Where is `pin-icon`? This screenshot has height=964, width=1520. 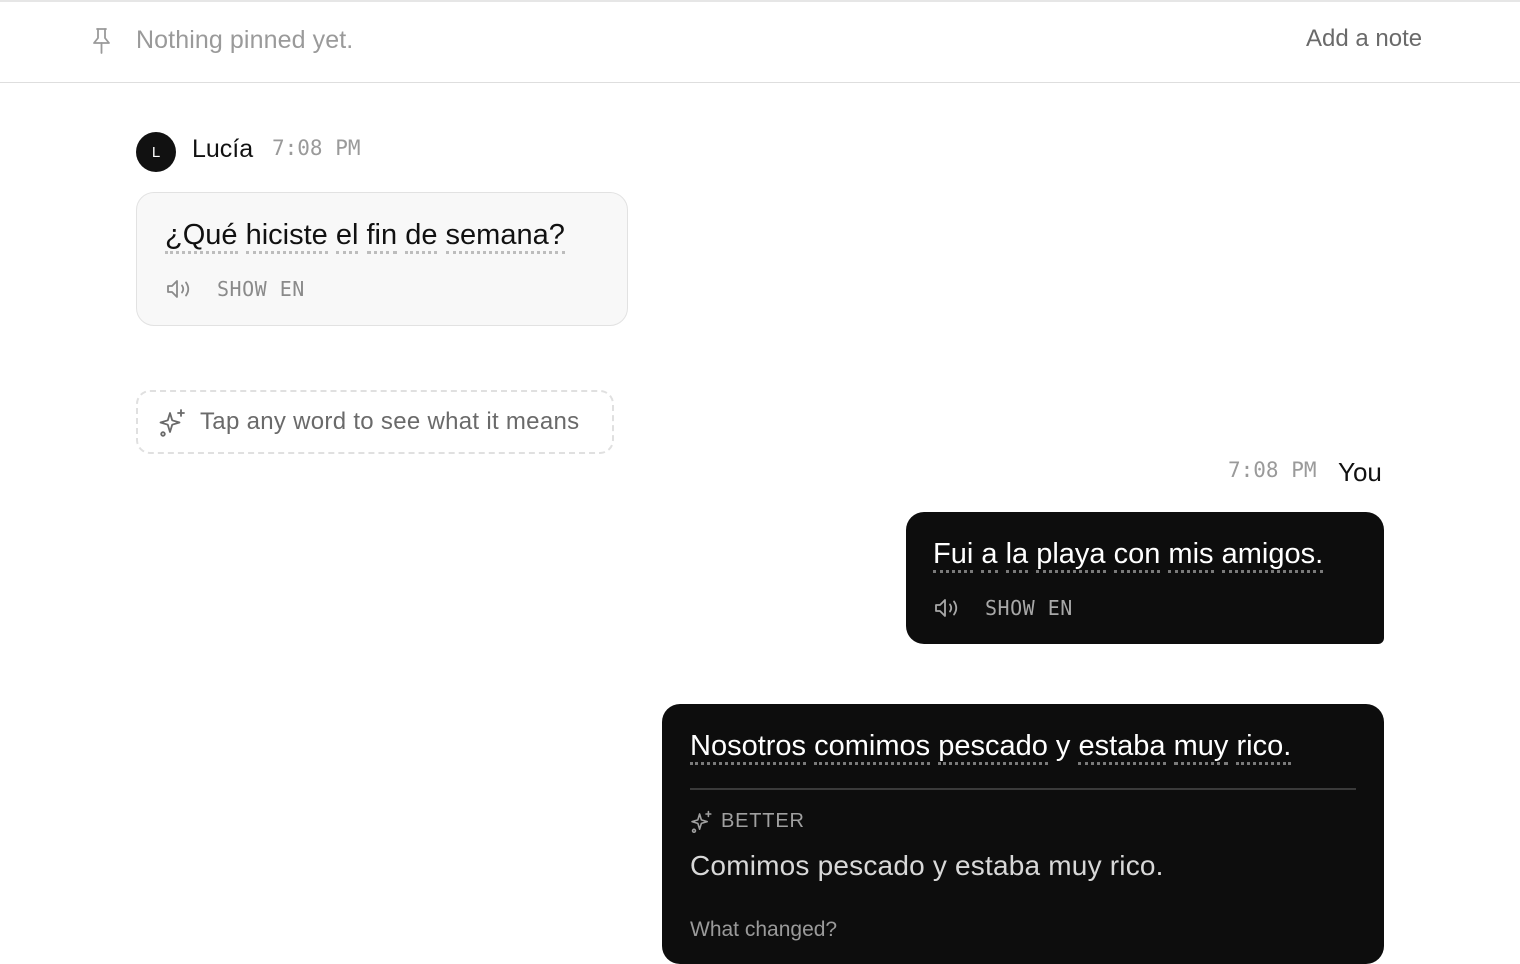 pin-icon is located at coordinates (101, 41).